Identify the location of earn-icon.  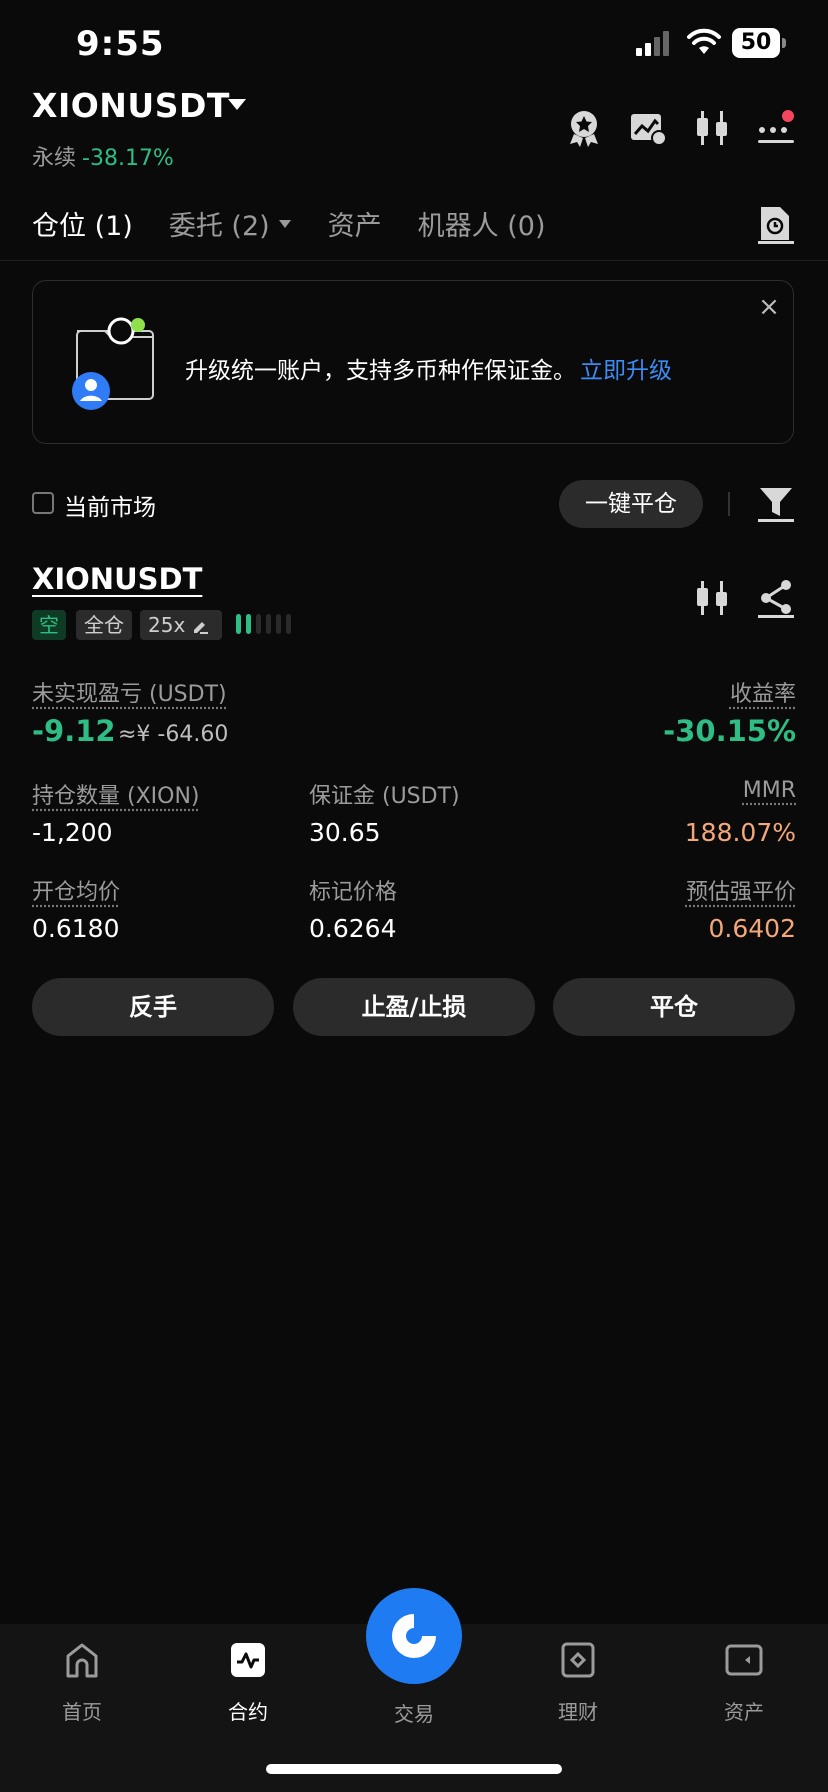
(578, 1660).